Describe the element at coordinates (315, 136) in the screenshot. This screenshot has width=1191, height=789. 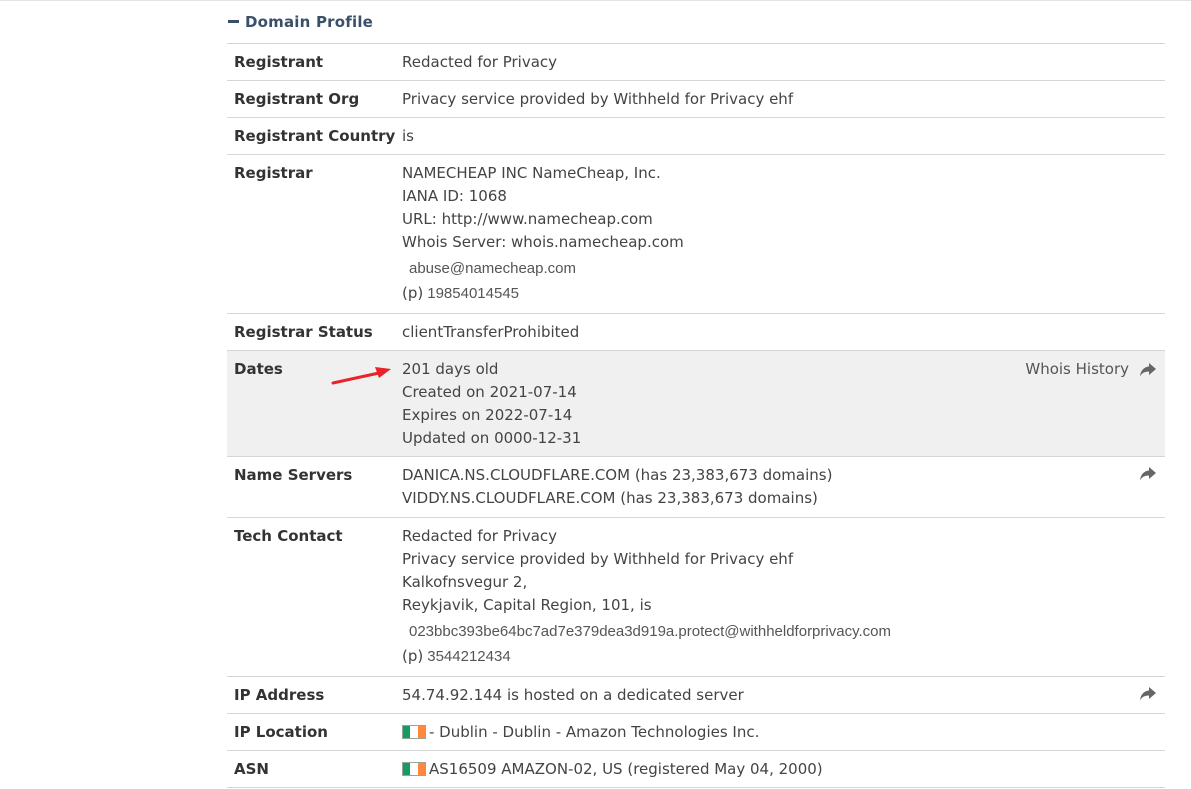
I see `row-label: Registrant Country` at that location.